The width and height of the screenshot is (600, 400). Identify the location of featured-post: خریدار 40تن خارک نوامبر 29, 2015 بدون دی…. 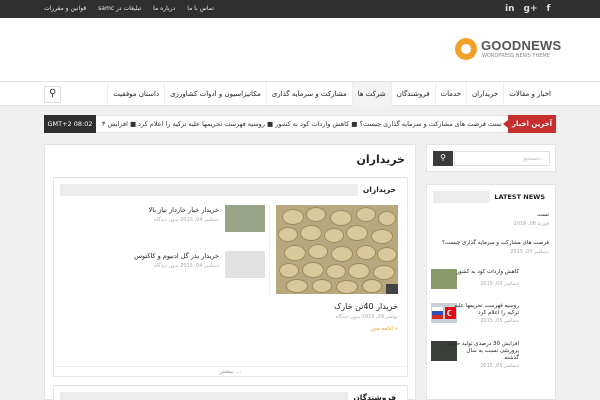
(337, 268).